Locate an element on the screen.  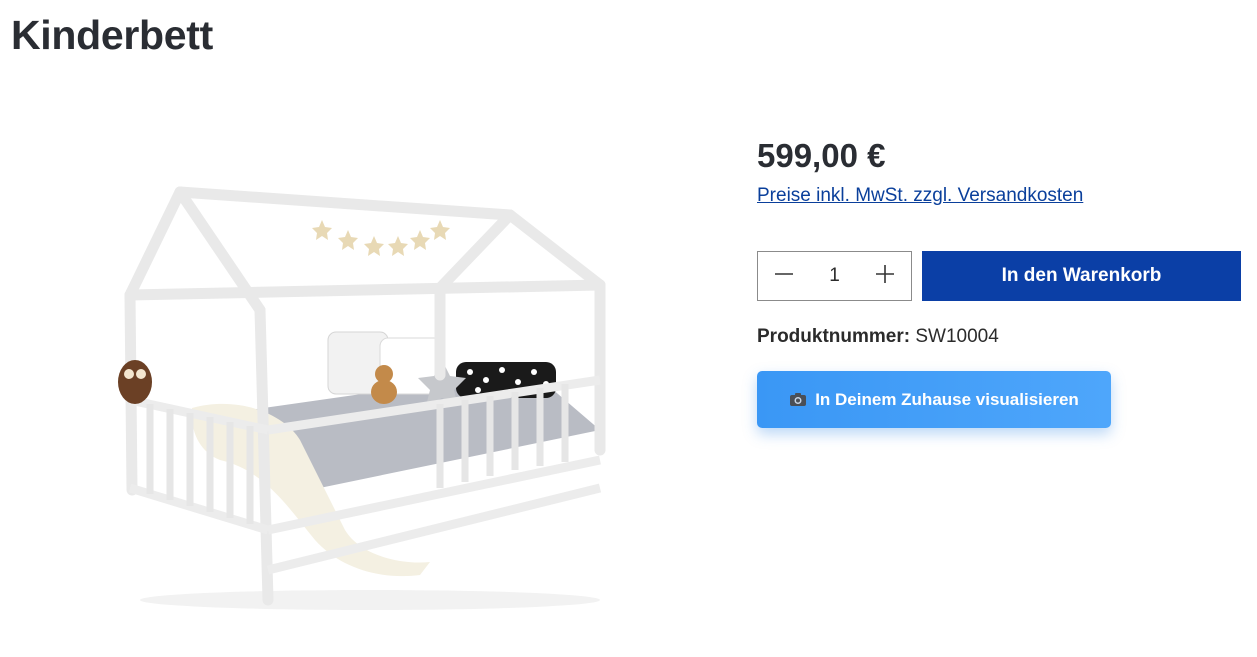
product-number-value: SW10004 is located at coordinates (957, 336).